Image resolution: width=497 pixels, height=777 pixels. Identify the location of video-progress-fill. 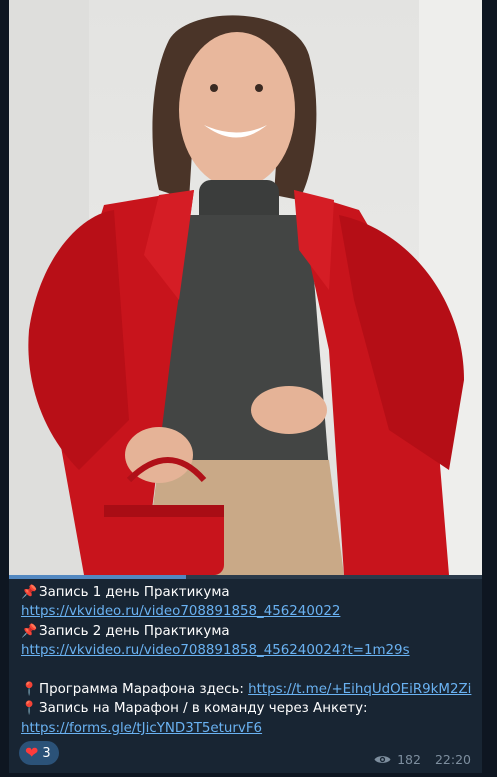
(98, 577).